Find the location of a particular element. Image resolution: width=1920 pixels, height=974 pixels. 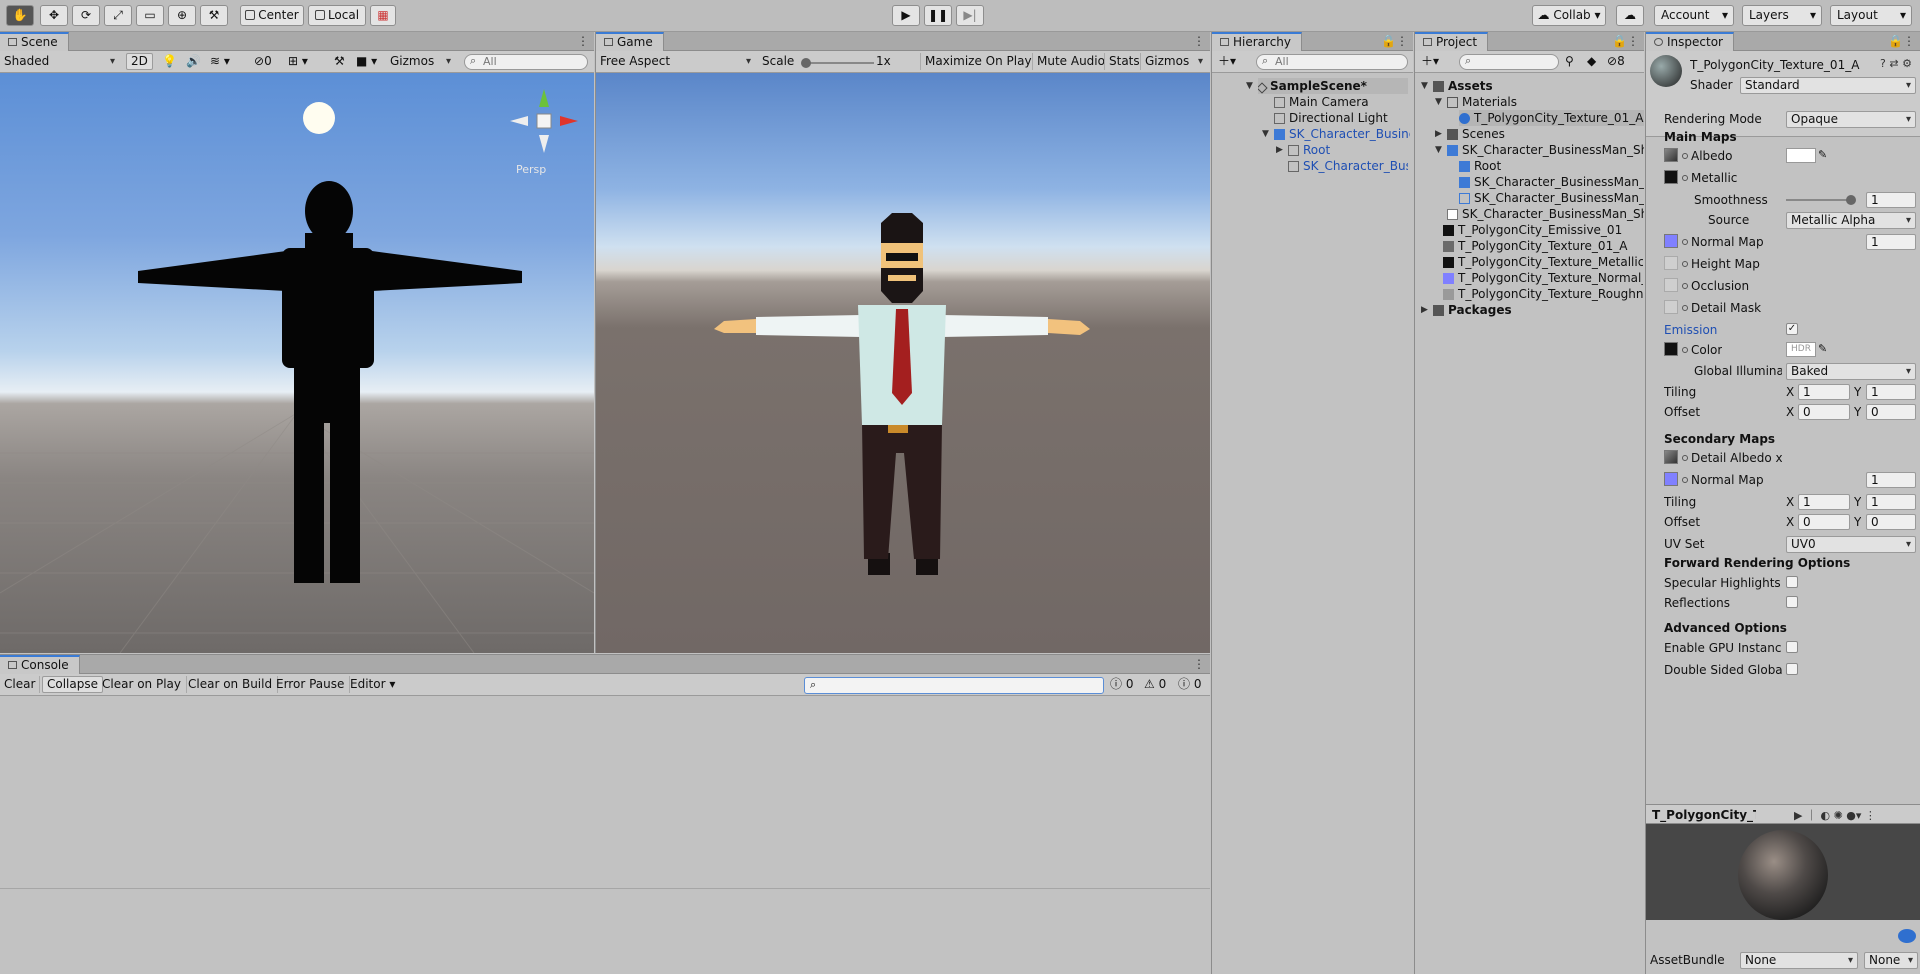

stats-toggle: Stats is located at coordinates (1122, 61).